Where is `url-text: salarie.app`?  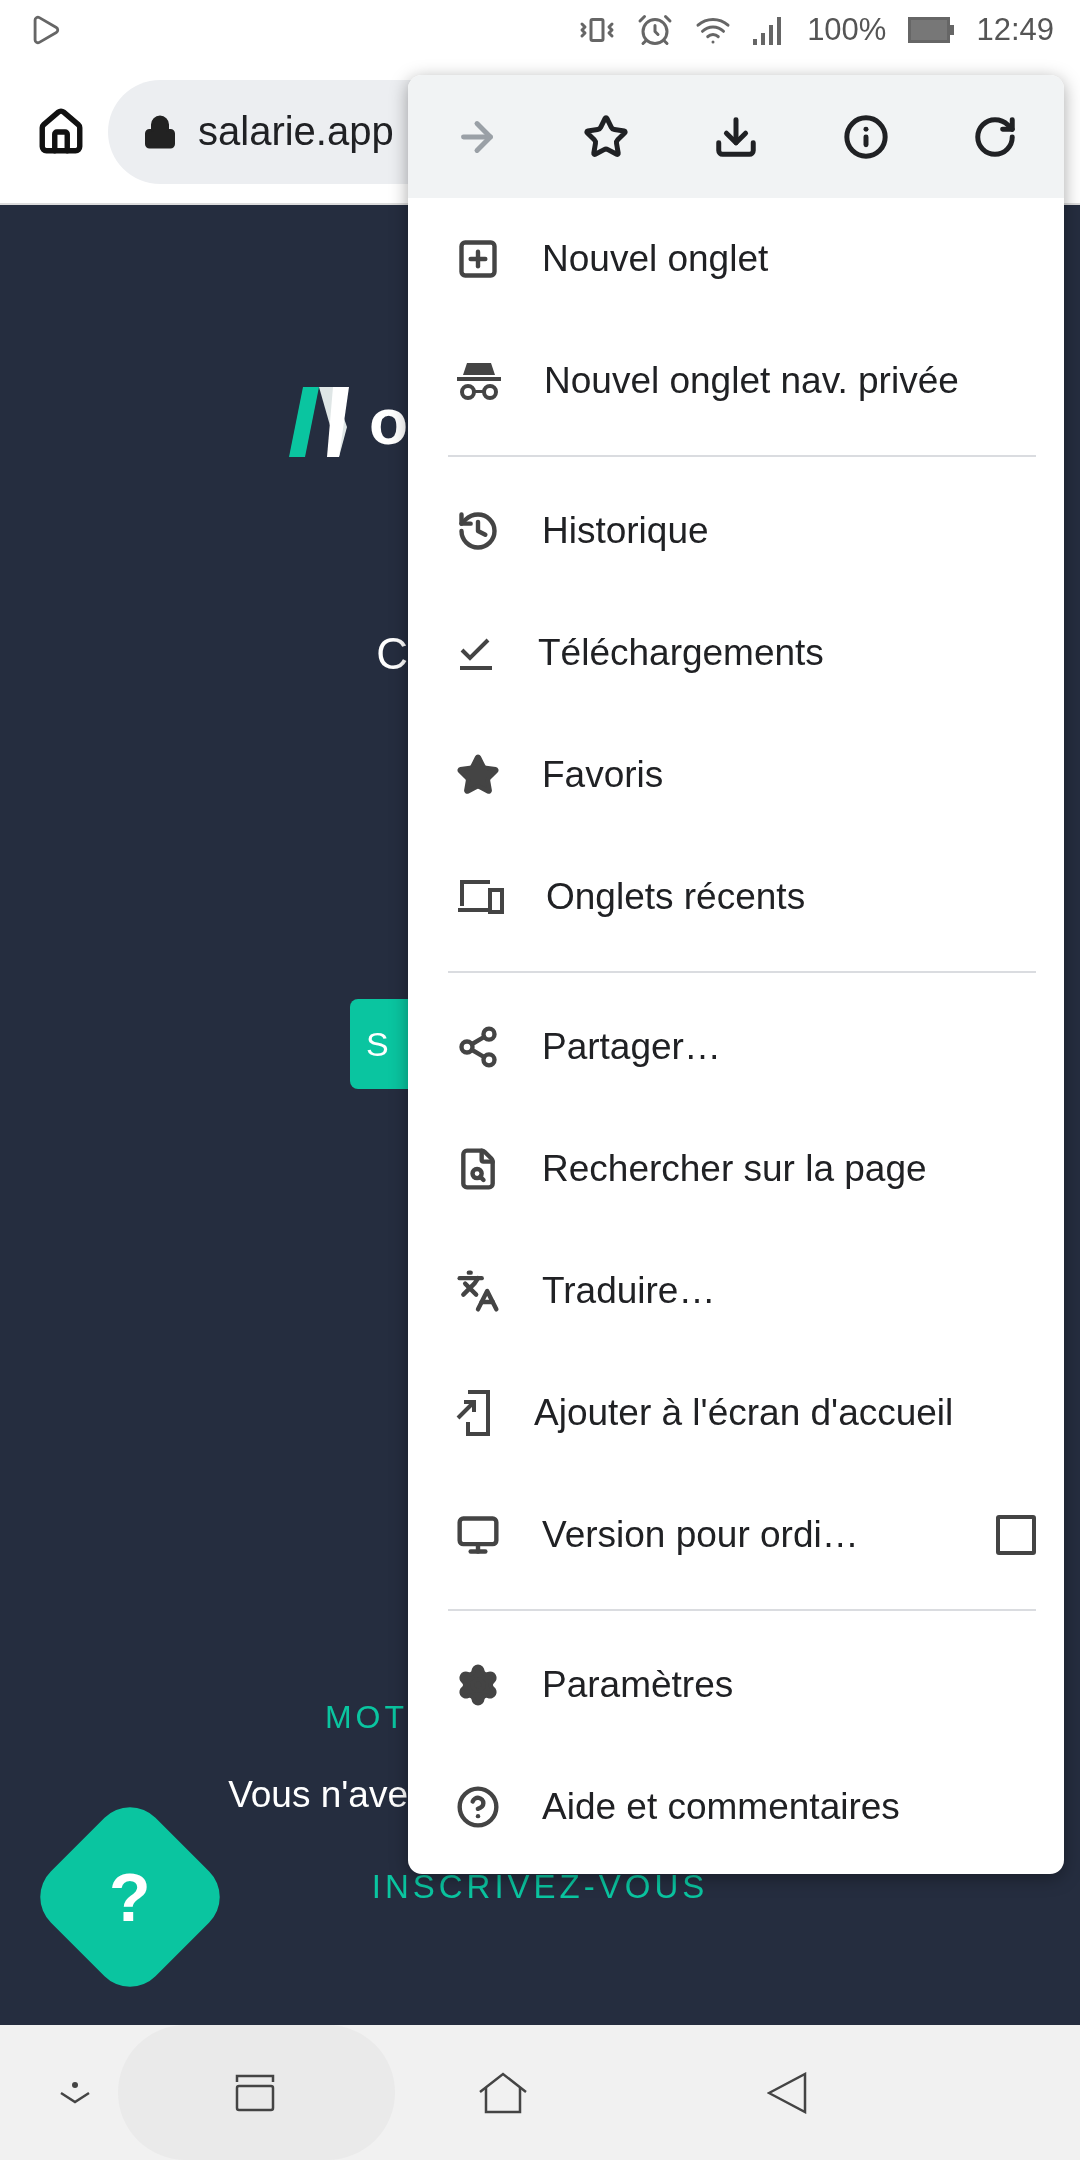
url-text: salarie.app is located at coordinates (296, 131).